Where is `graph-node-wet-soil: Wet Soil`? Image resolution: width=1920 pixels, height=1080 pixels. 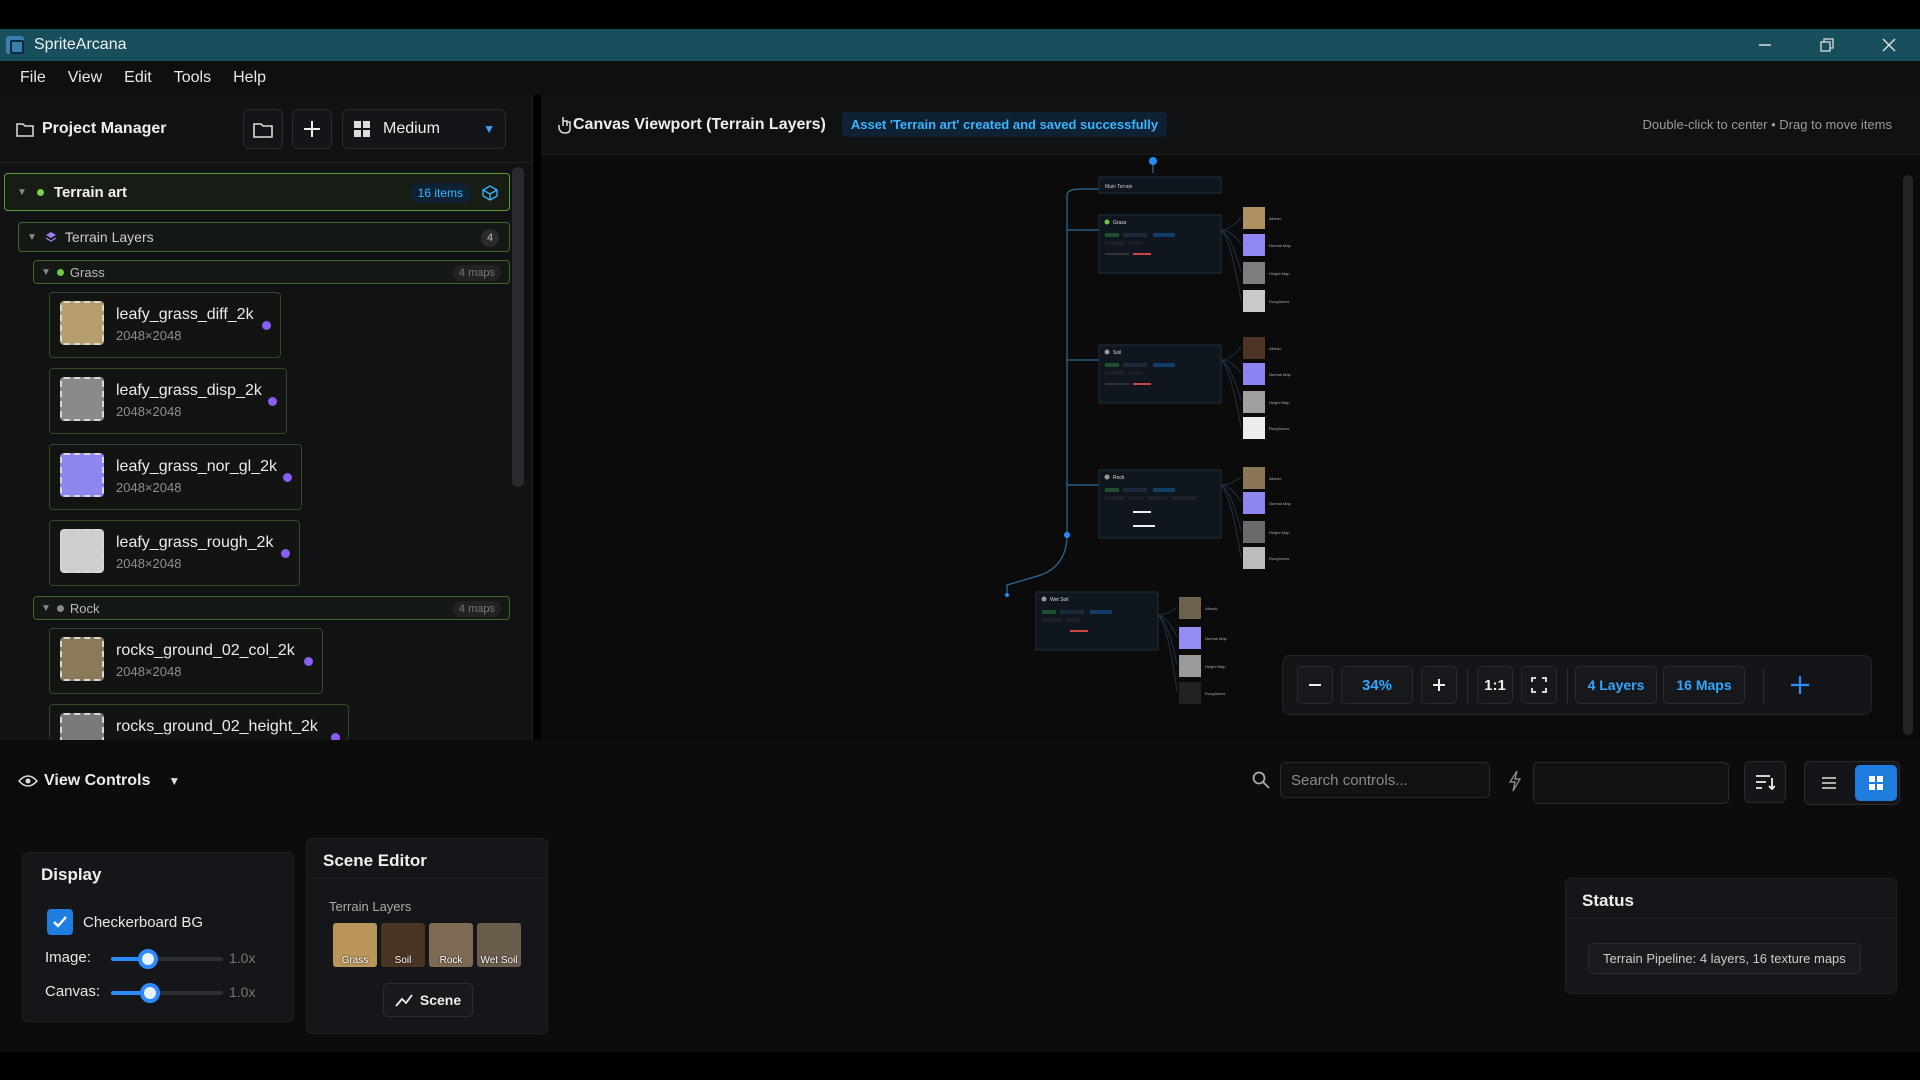 graph-node-wet-soil: Wet Soil is located at coordinates (1097, 621).